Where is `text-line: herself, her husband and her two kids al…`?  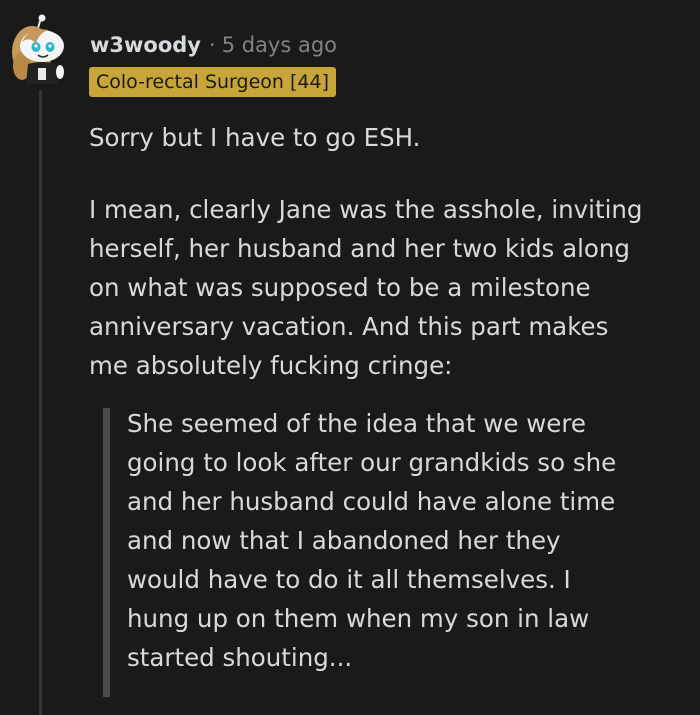
text-line: herself, her husband and her two kids al… is located at coordinates (359, 248).